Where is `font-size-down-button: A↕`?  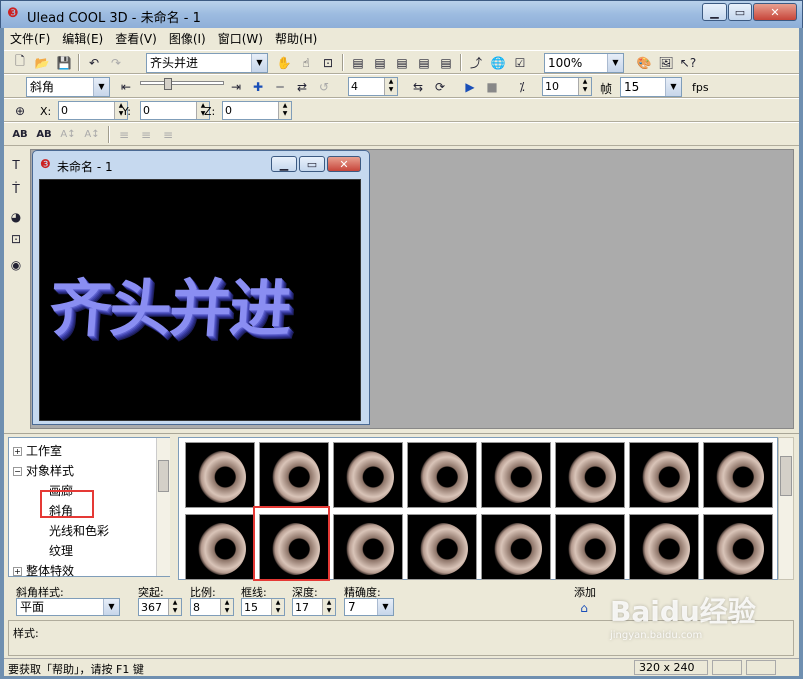 font-size-down-button: A↕ is located at coordinates (92, 134).